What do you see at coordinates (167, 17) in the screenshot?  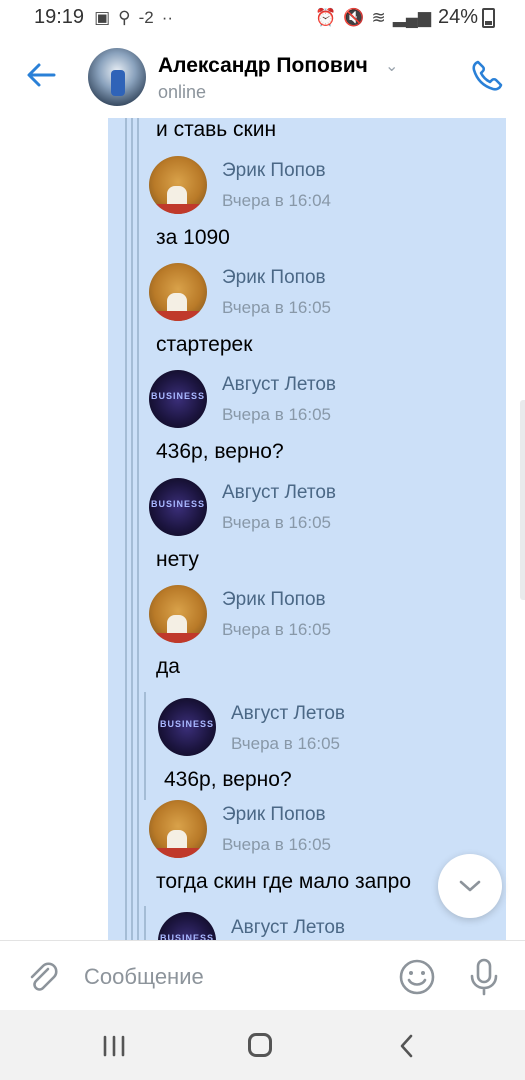 I see `more-dots: ··` at bounding box center [167, 17].